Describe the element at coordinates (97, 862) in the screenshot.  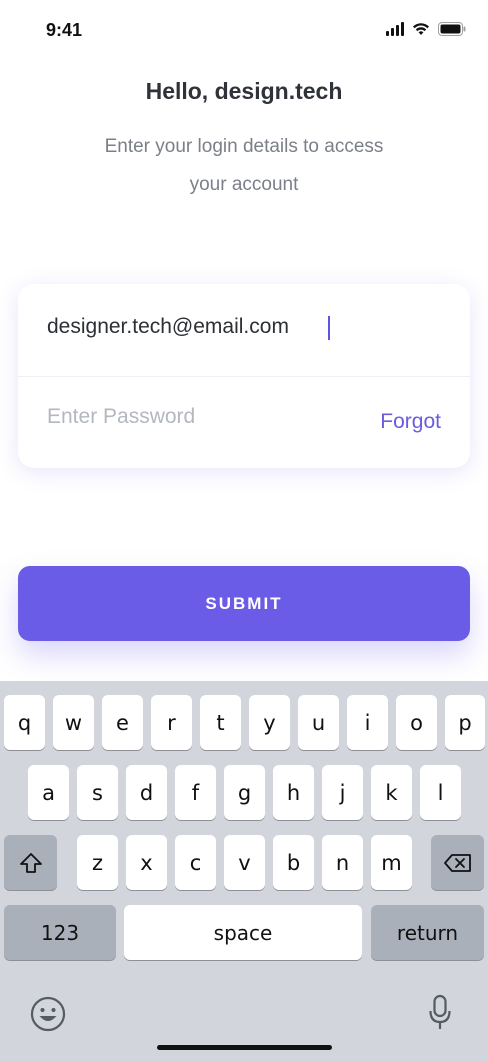
I see `key-z: z` at that location.